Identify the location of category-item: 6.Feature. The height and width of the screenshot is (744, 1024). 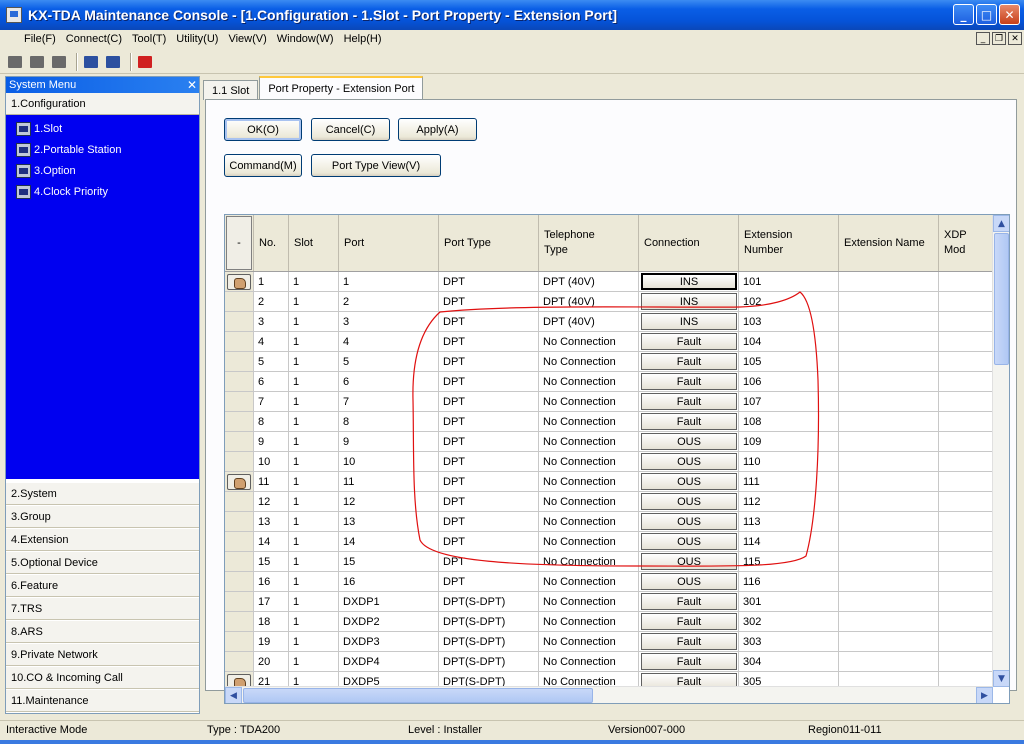
(102, 585).